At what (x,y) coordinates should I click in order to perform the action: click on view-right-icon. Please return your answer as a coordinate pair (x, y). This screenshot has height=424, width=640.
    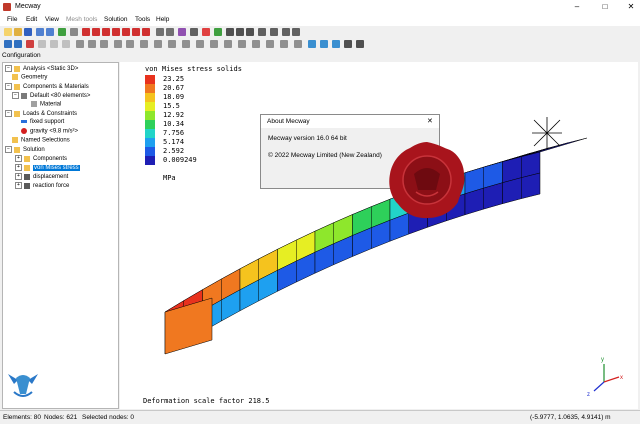
    Looking at the image, I should click on (136, 32).